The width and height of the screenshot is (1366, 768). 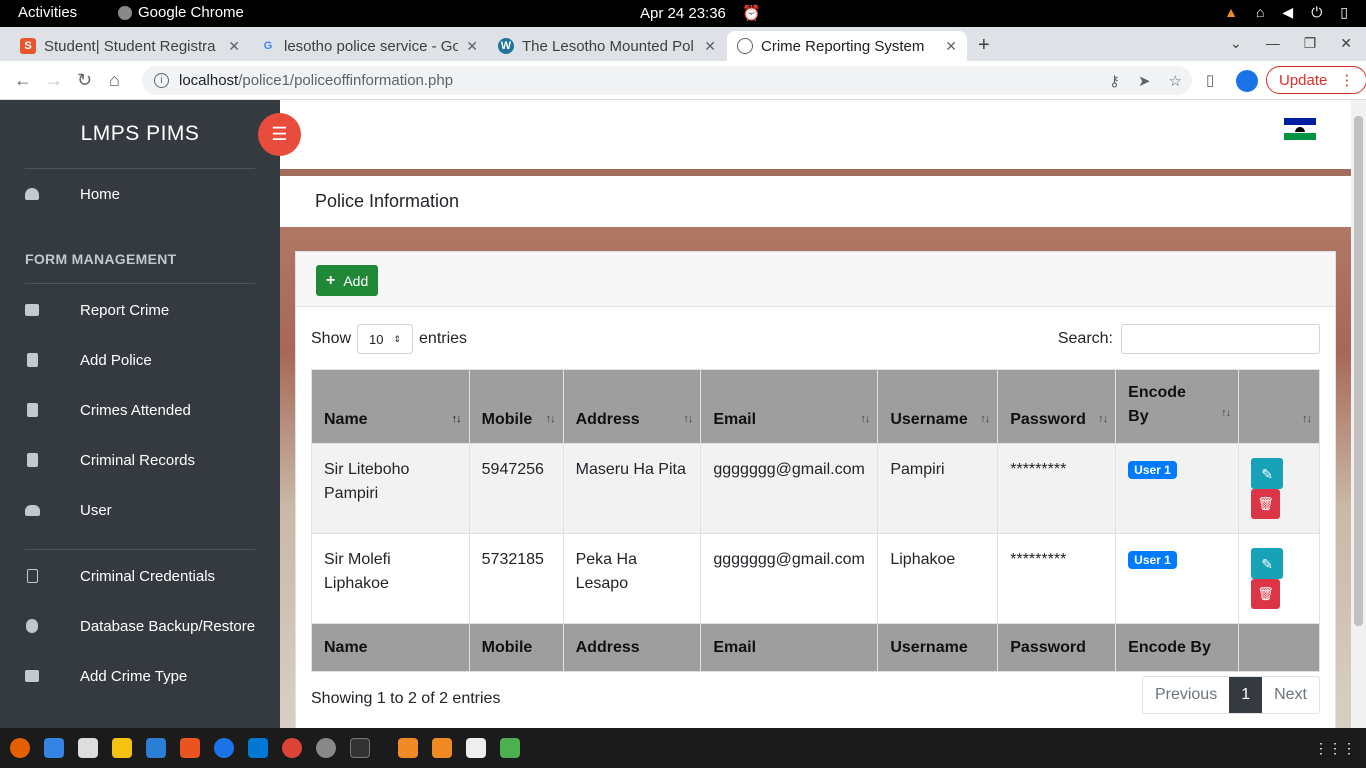 What do you see at coordinates (347, 280) in the screenshot?
I see `add-button: + Add` at bounding box center [347, 280].